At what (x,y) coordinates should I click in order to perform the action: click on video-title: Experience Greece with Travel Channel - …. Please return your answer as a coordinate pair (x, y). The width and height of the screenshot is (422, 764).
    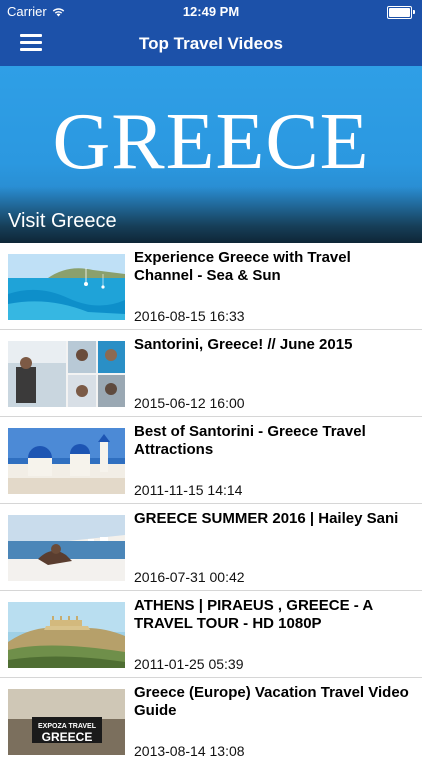
    Looking at the image, I should click on (242, 266).